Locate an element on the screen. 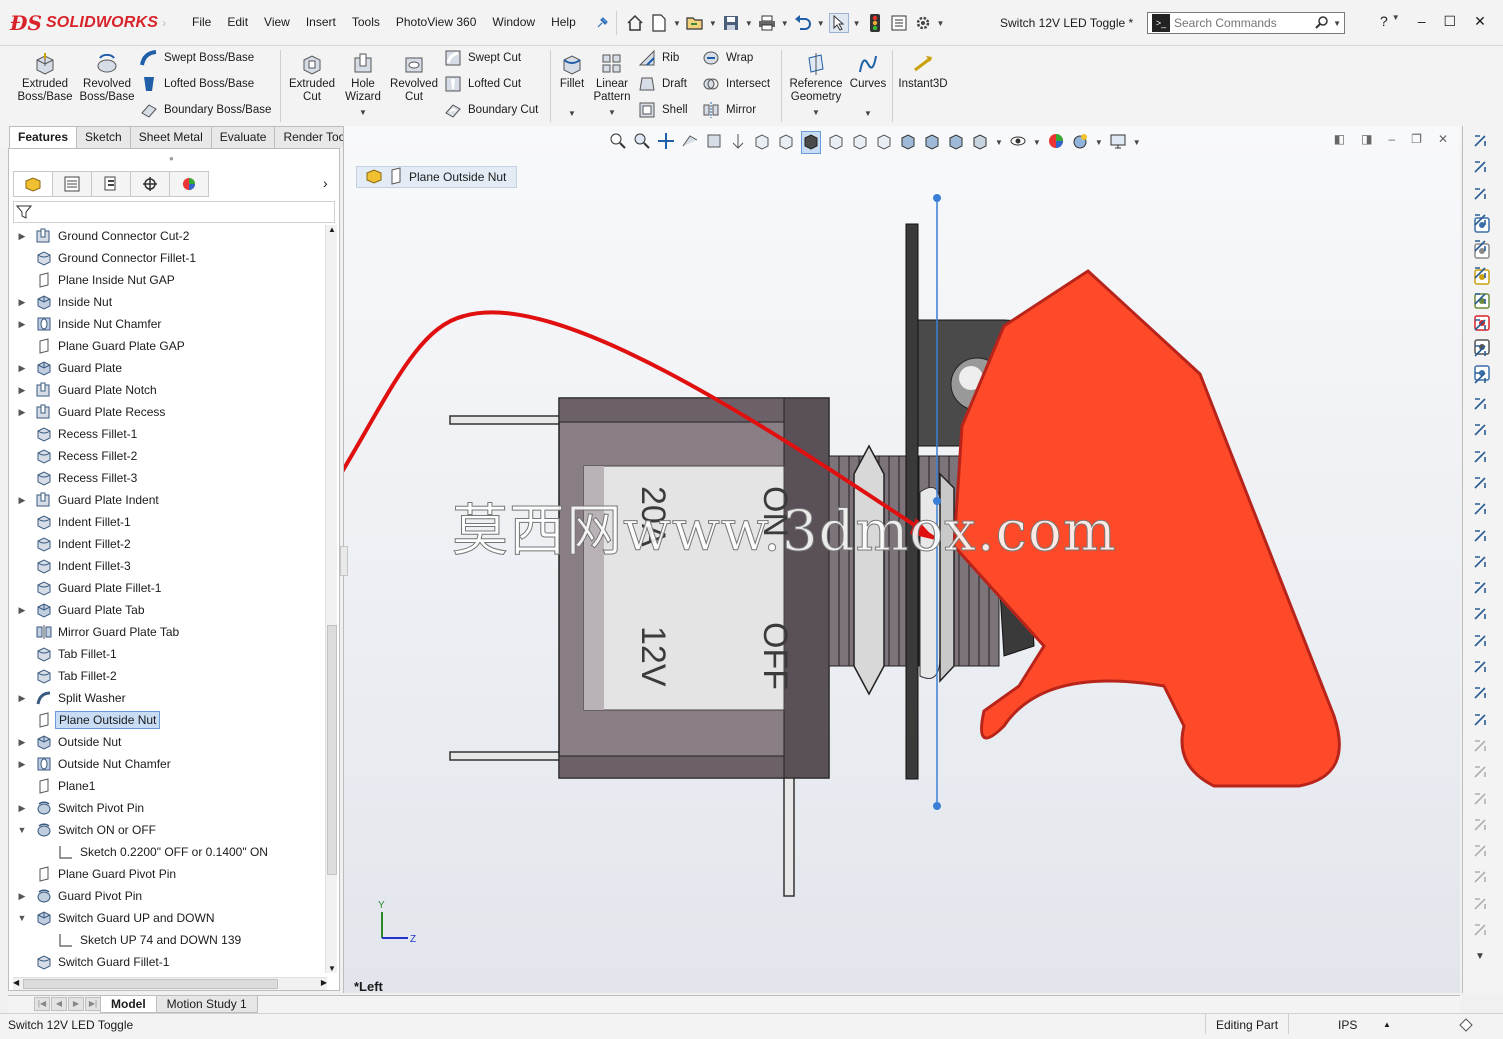 This screenshot has width=1503, height=1039. boundary-boss-button: Boundary Boss/Base is located at coordinates (205, 110).